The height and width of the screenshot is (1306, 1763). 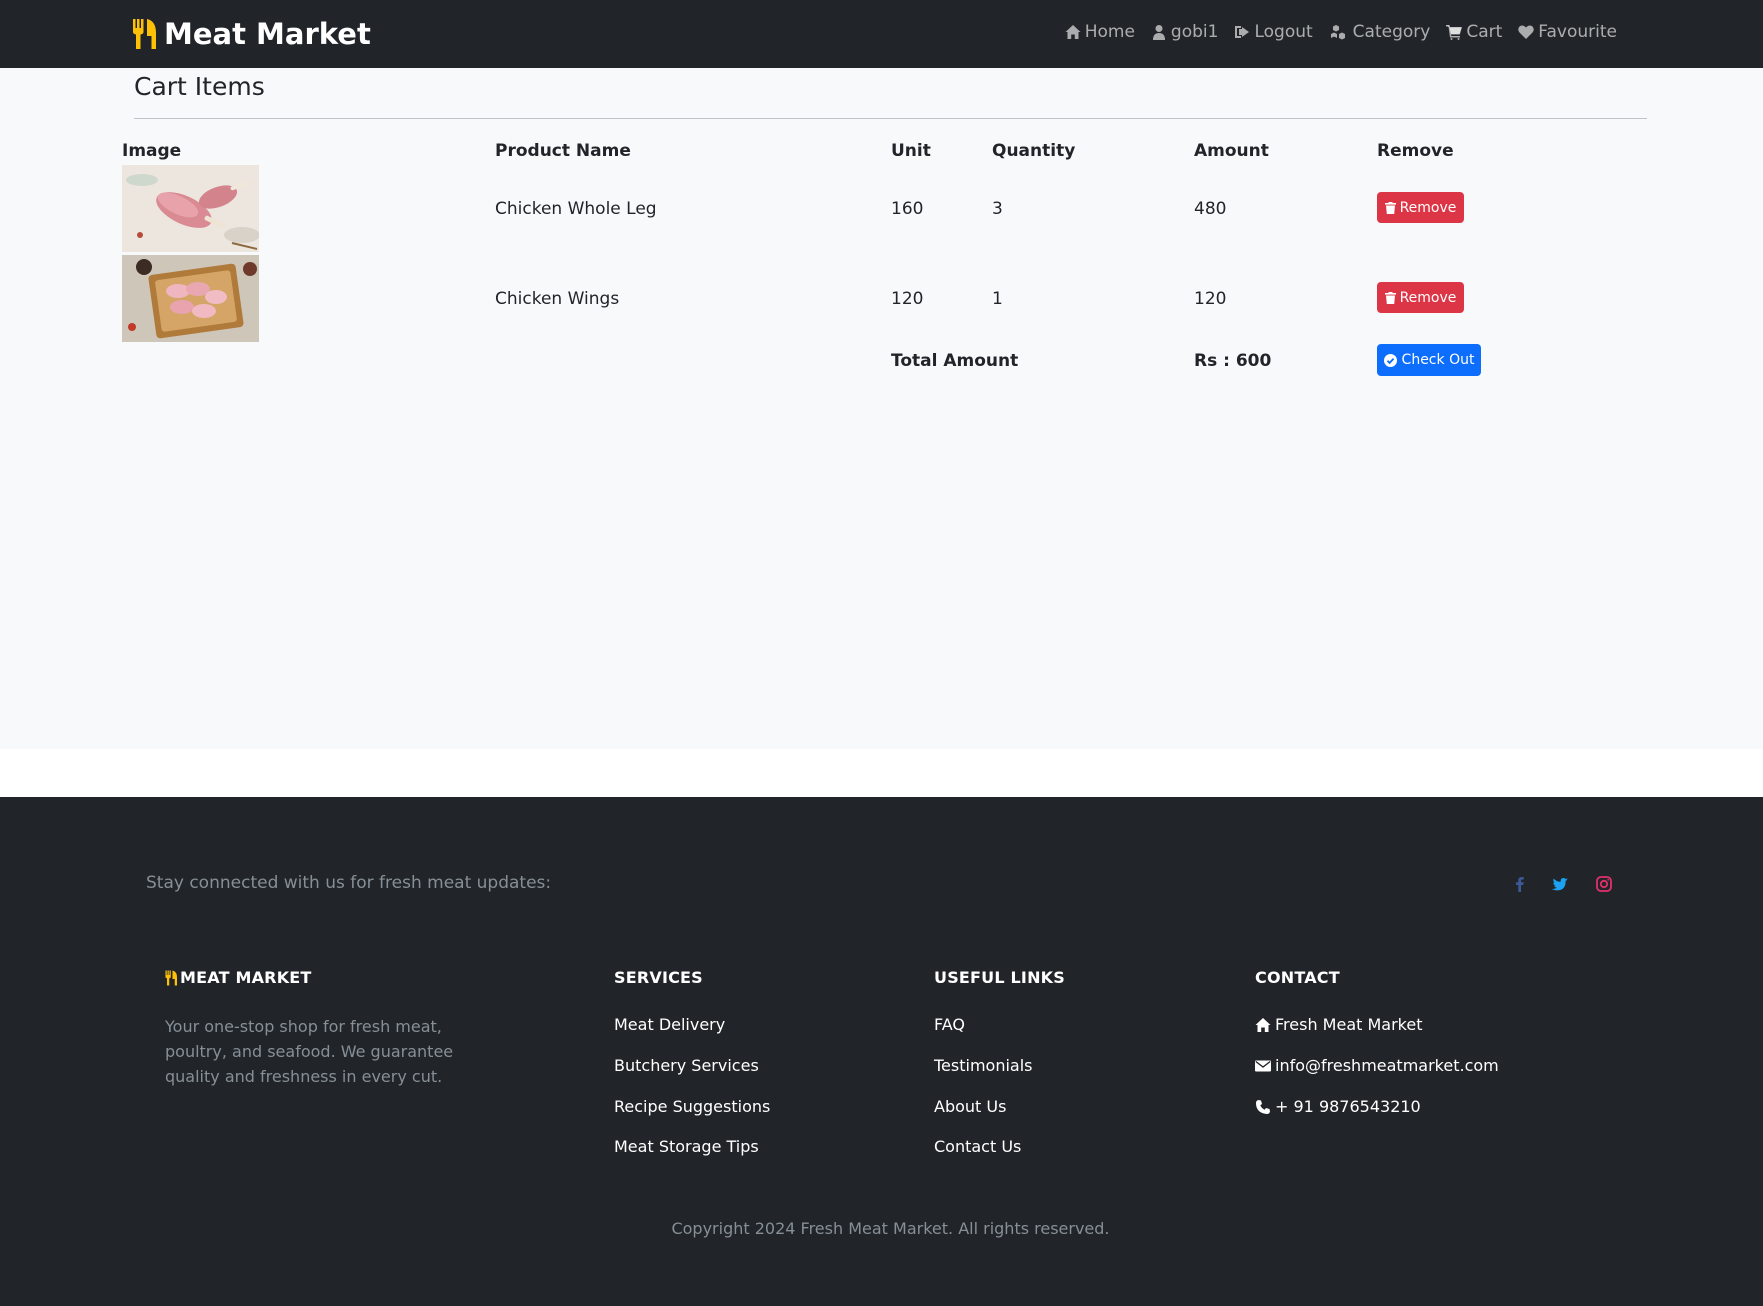 I want to click on nav-cart: Cart, so click(x=1474, y=32).